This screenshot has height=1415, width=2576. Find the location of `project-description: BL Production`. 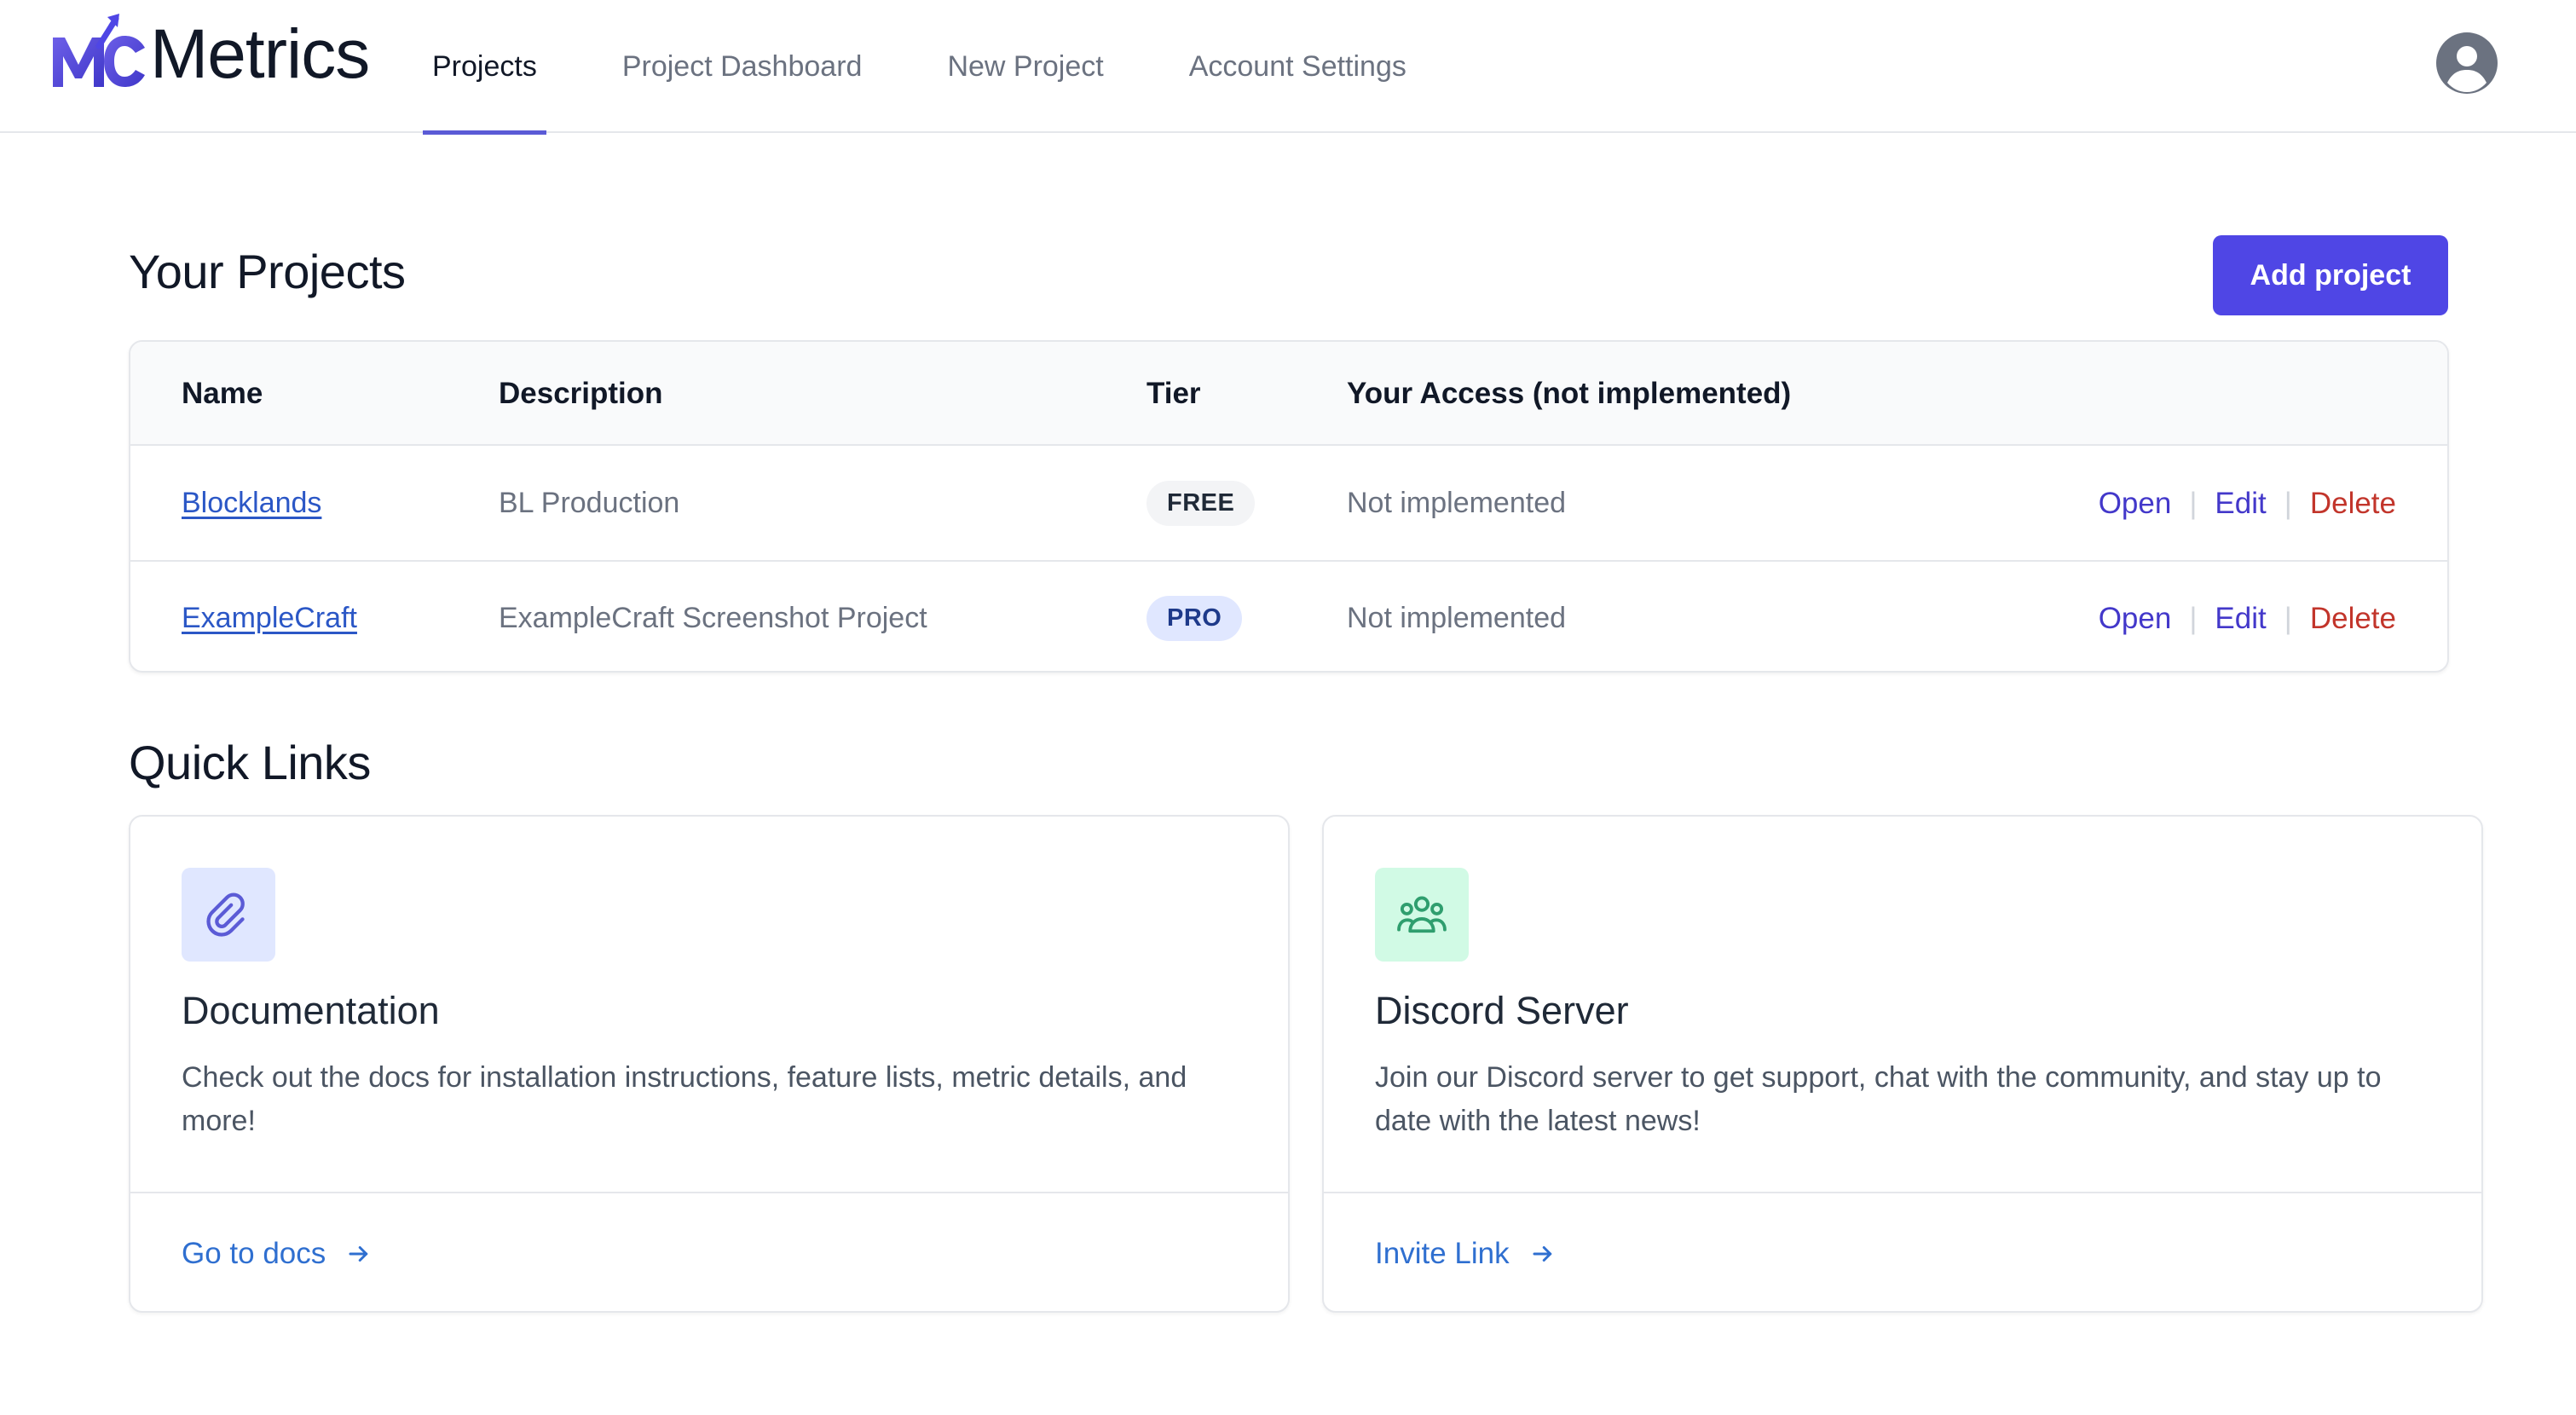

project-description: BL Production is located at coordinates (589, 503).